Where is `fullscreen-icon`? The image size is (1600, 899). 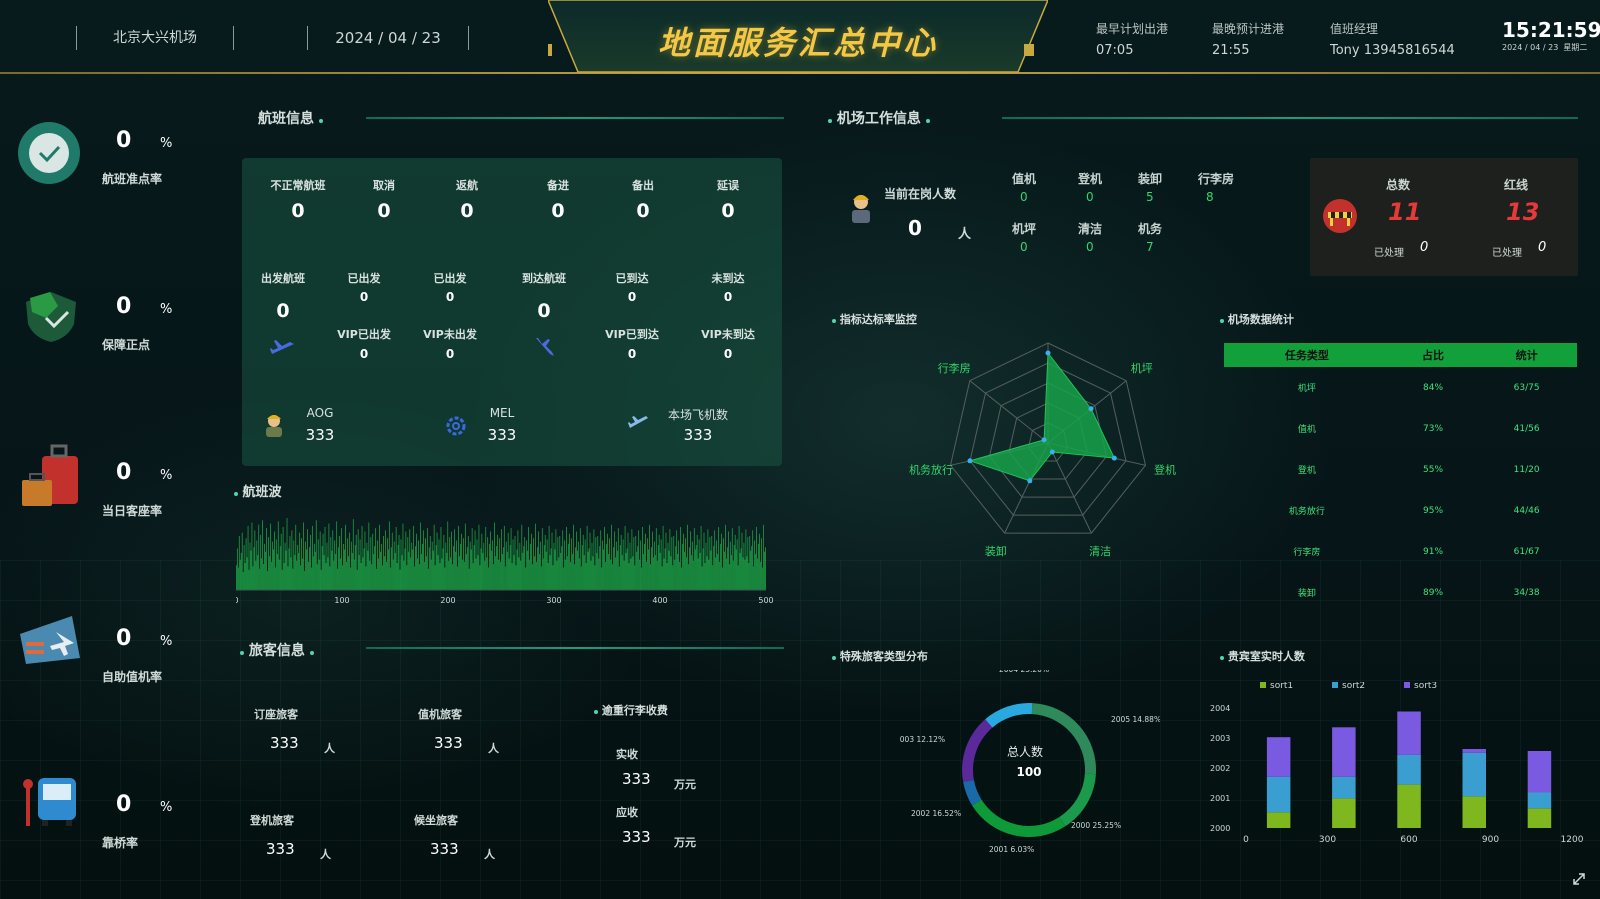
fullscreen-icon is located at coordinates (1579, 879).